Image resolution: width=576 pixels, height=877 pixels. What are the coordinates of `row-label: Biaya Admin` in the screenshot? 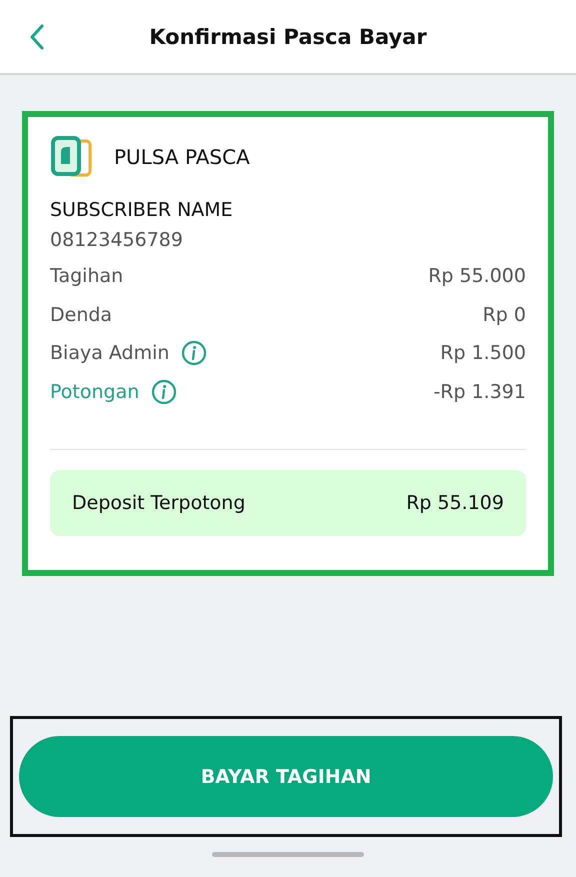 It's located at (110, 353).